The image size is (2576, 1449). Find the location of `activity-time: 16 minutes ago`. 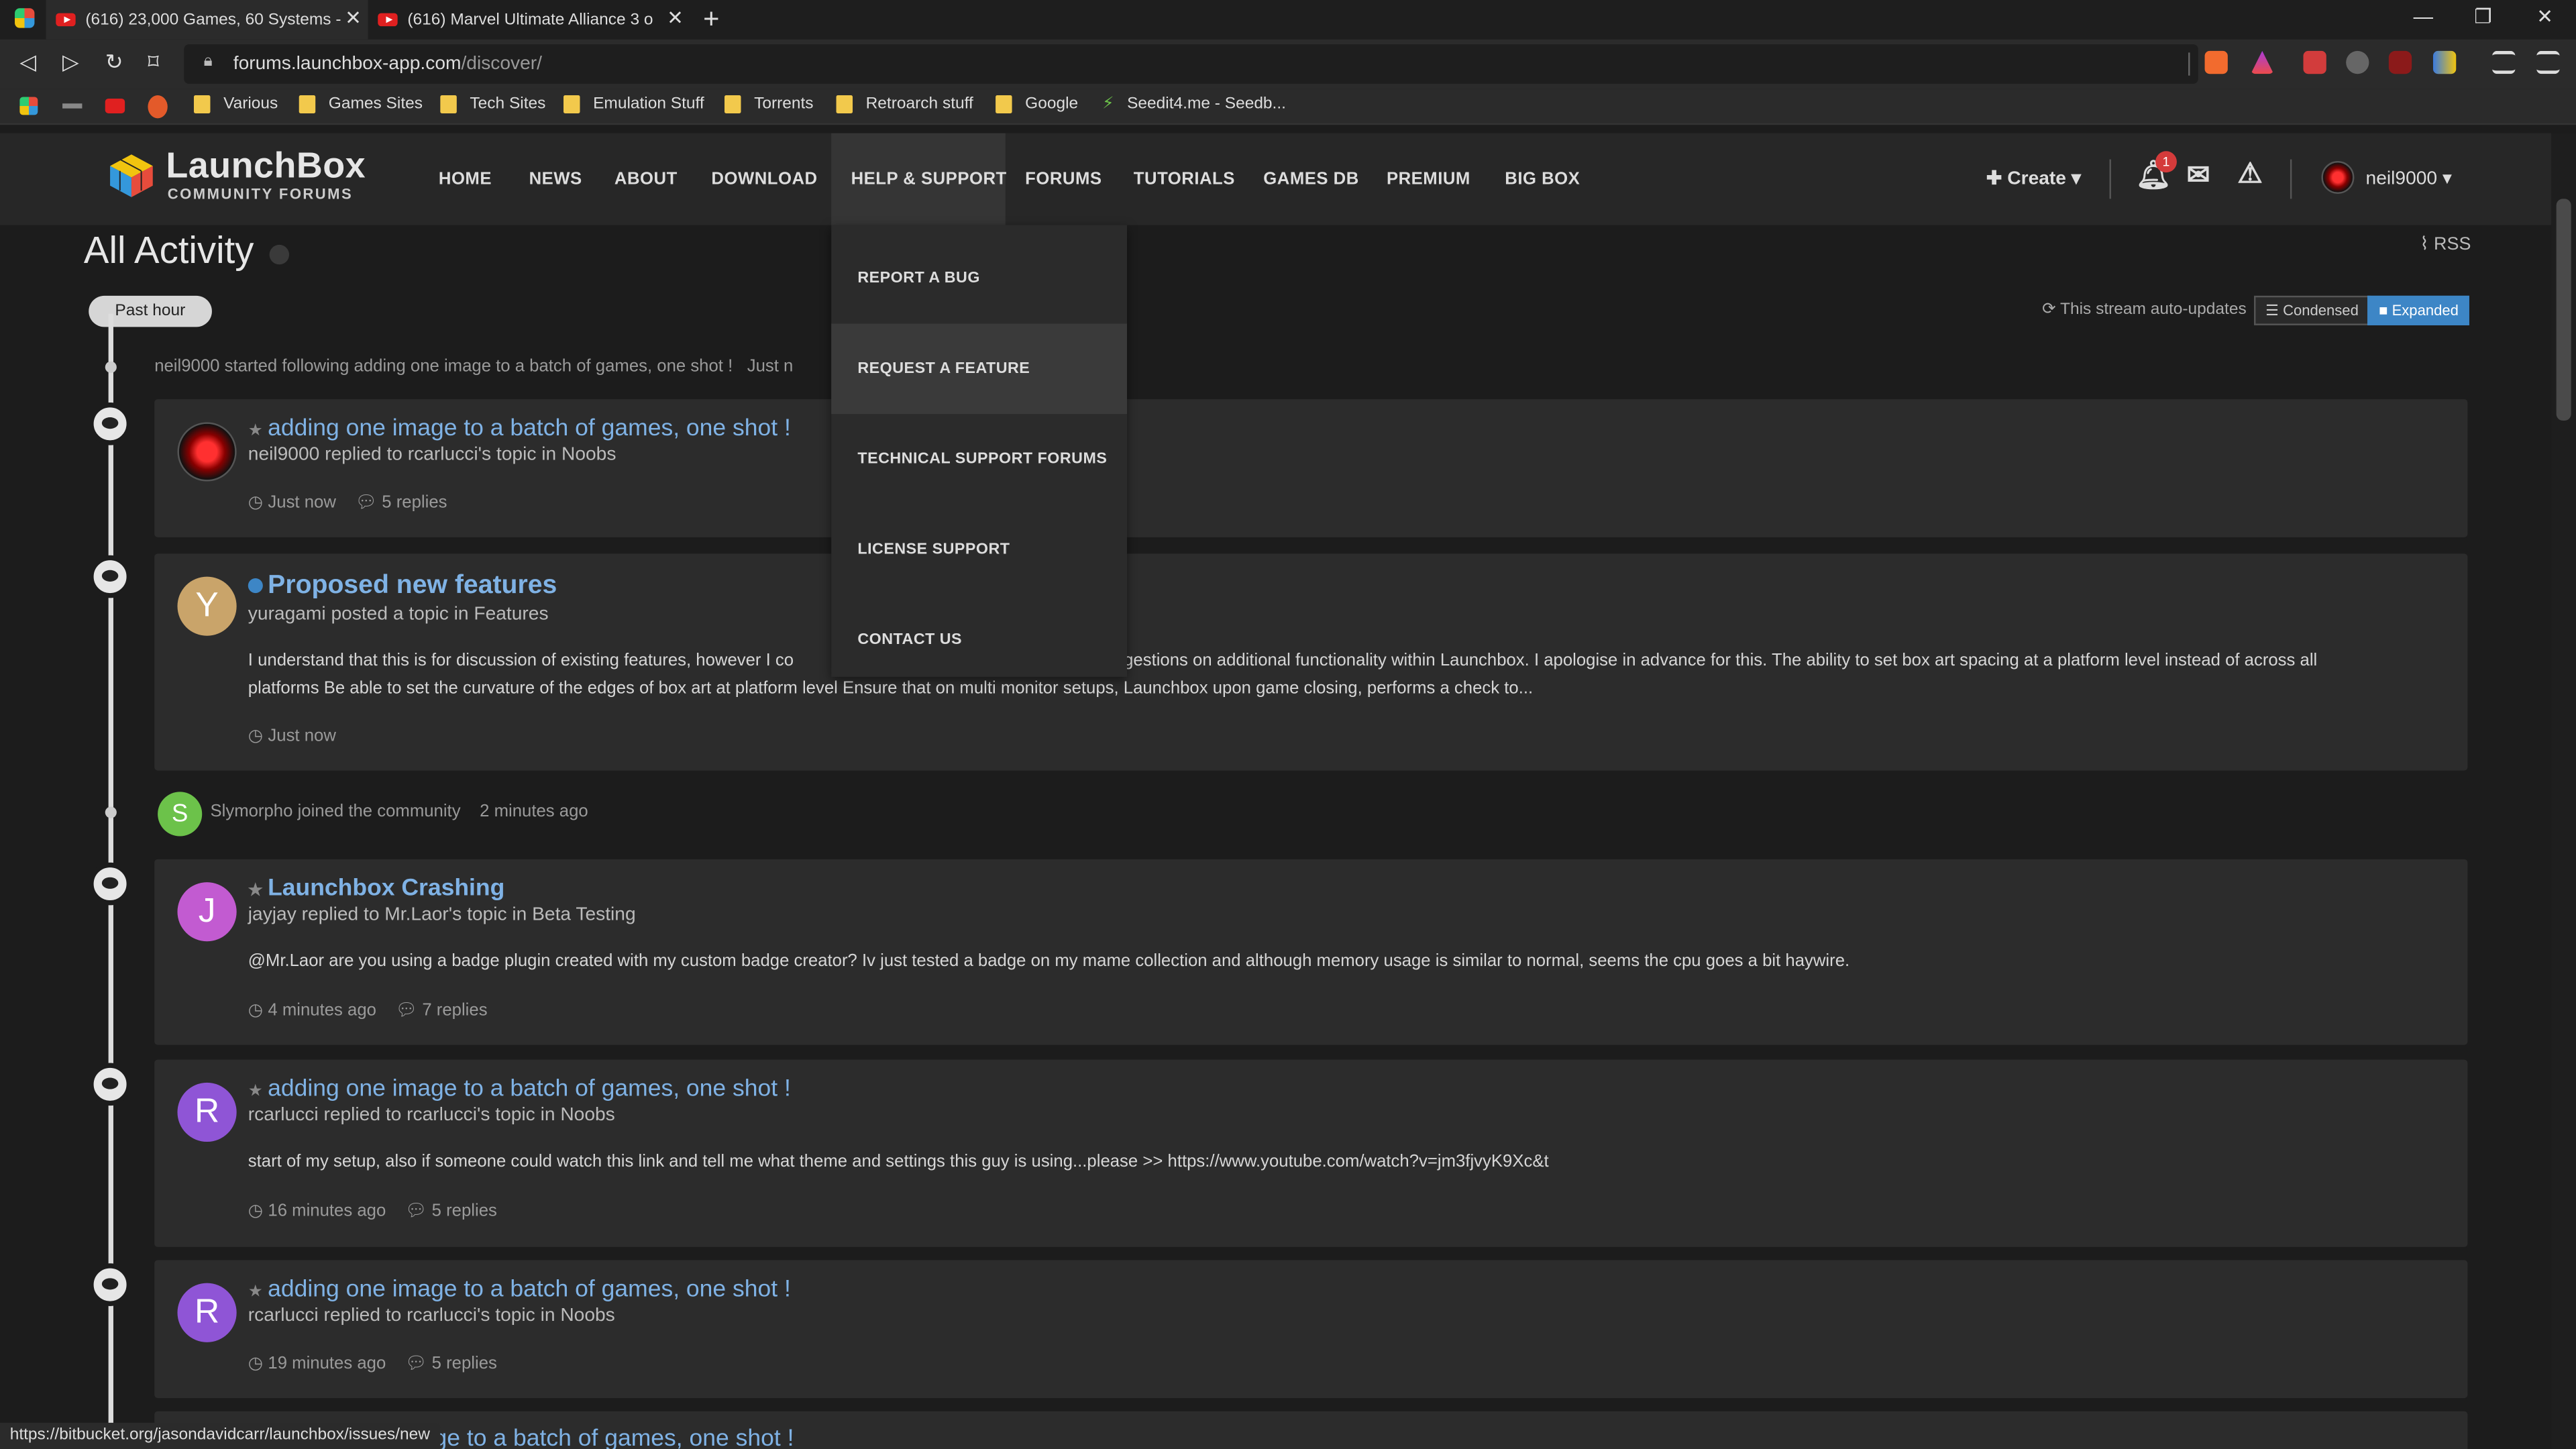

activity-time: 16 minutes ago is located at coordinates (327, 1210).